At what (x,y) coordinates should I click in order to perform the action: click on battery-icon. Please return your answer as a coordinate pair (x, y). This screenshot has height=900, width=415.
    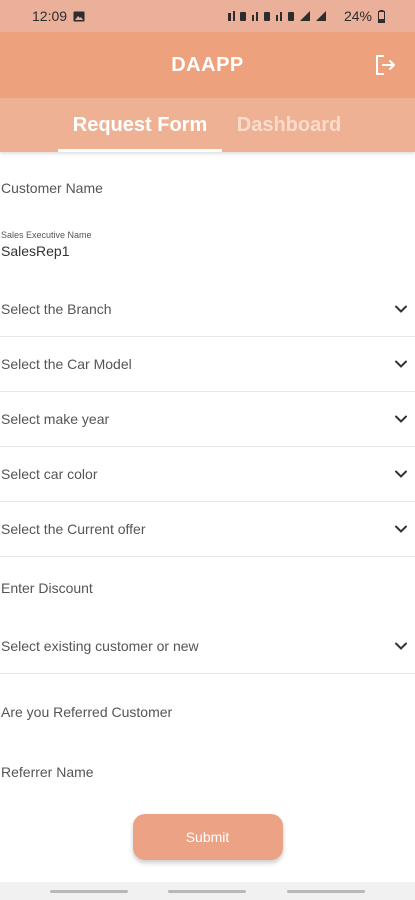
    Looking at the image, I should click on (381, 16).